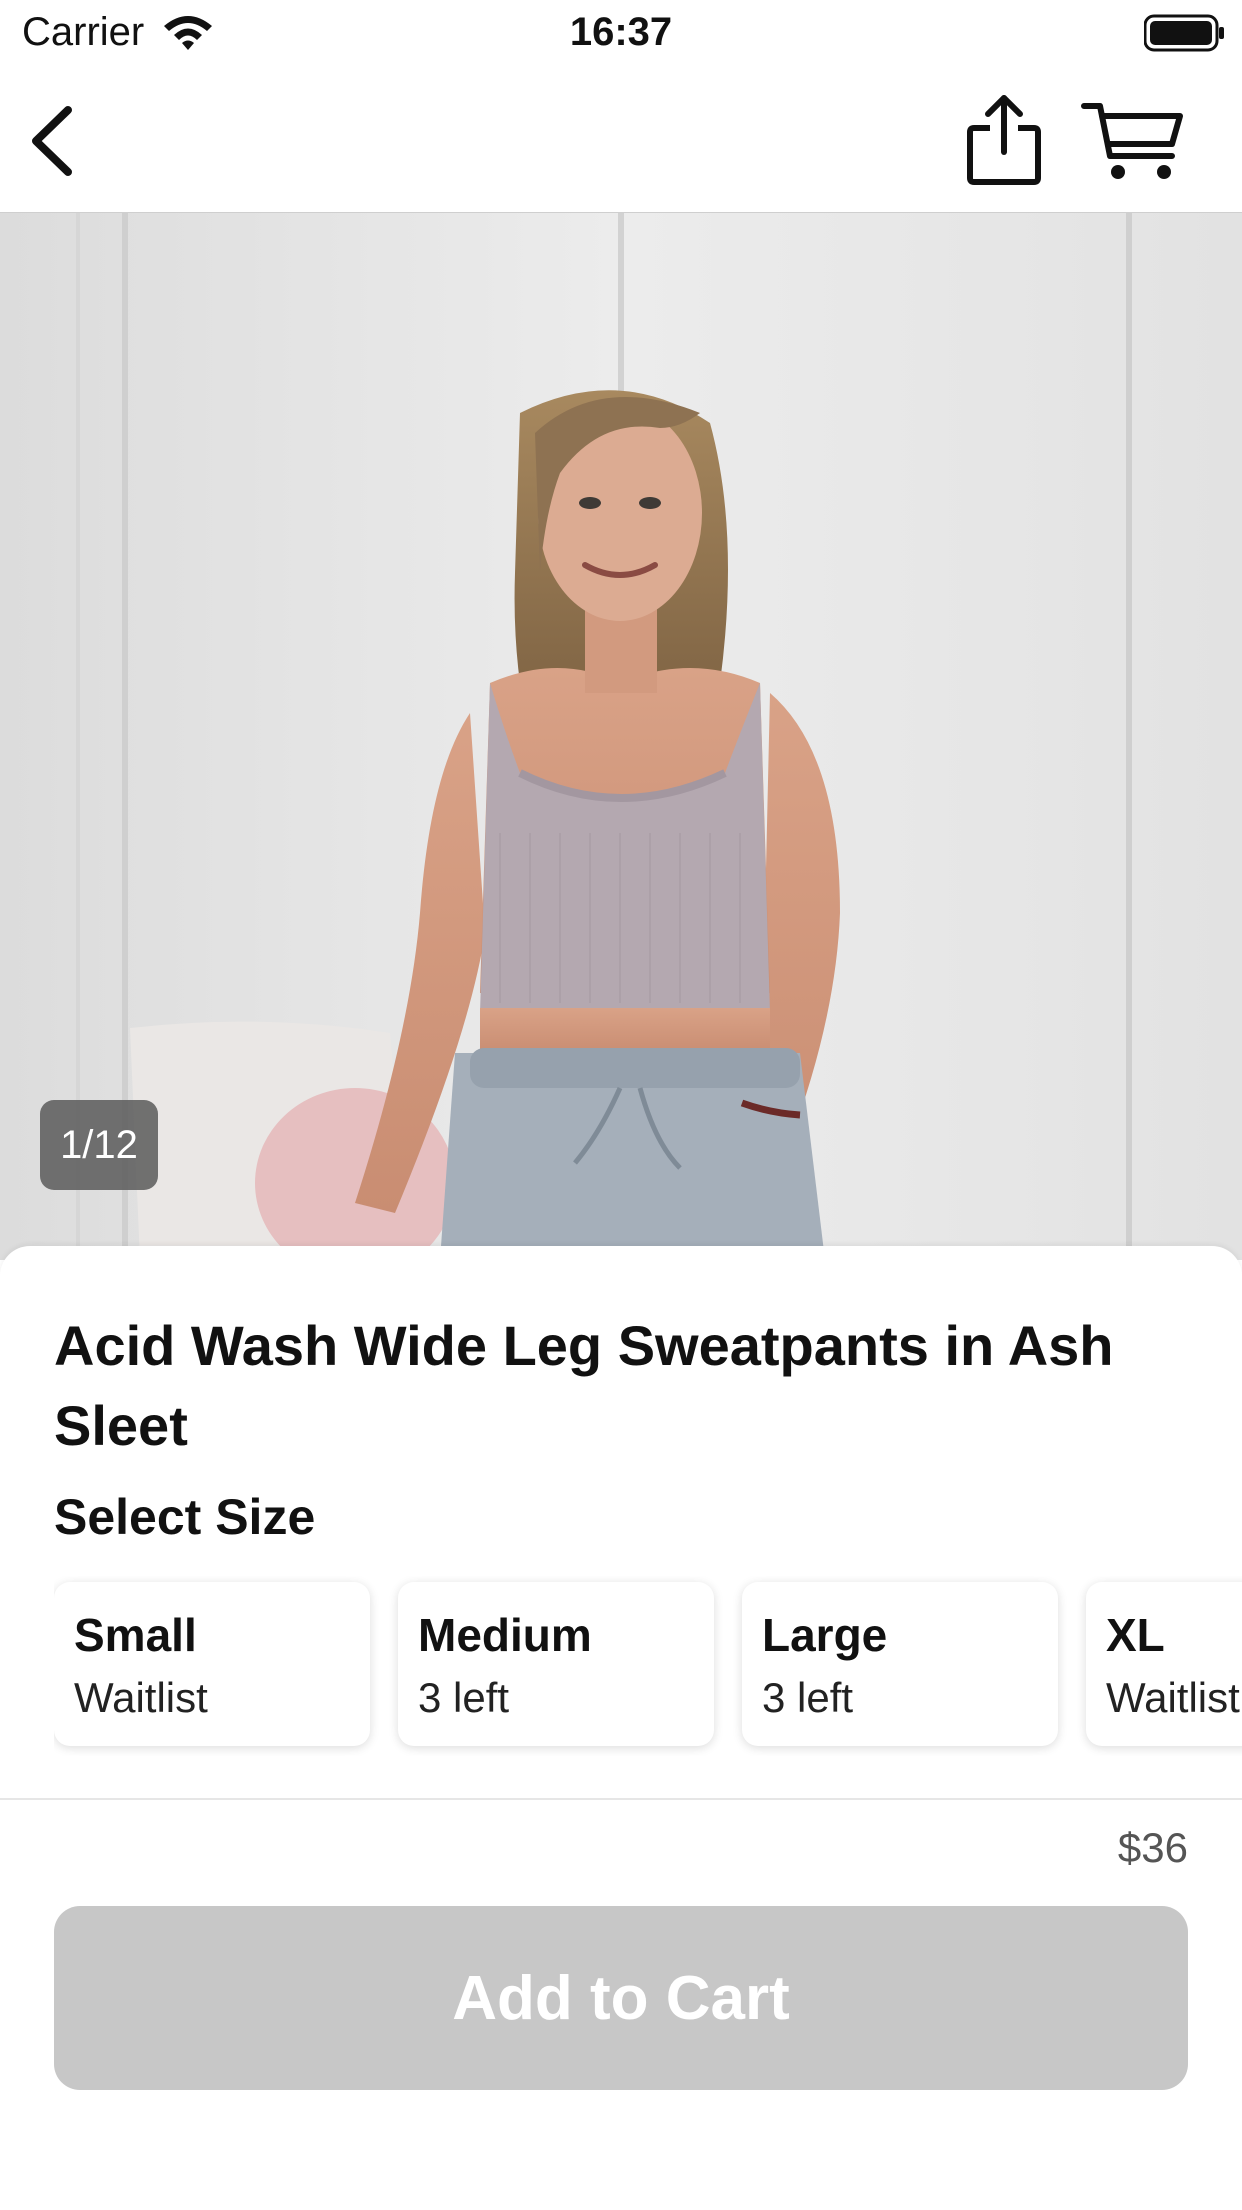 This screenshot has width=1242, height=2210. I want to click on size-option-small: Small Waitlist, so click(212, 1664).